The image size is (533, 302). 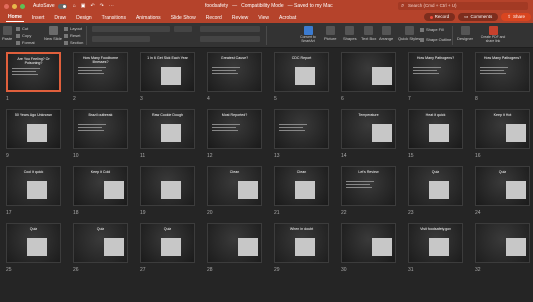 What do you see at coordinates (301, 243) in the screenshot?
I see `slide-thumbnail: When in doubt` at bounding box center [301, 243].